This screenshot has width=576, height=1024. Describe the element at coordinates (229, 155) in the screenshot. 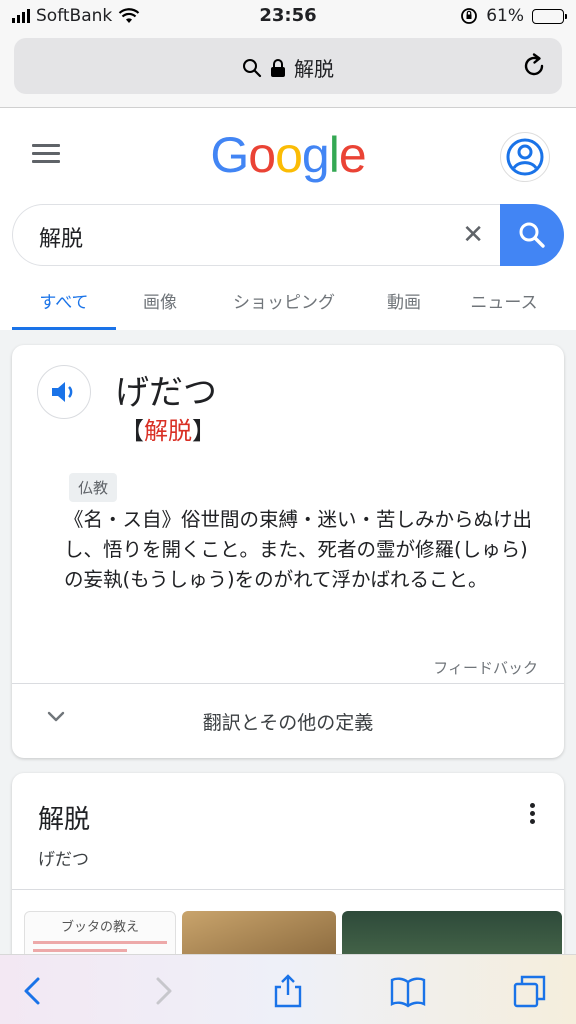

I see `logo-letter: G` at that location.